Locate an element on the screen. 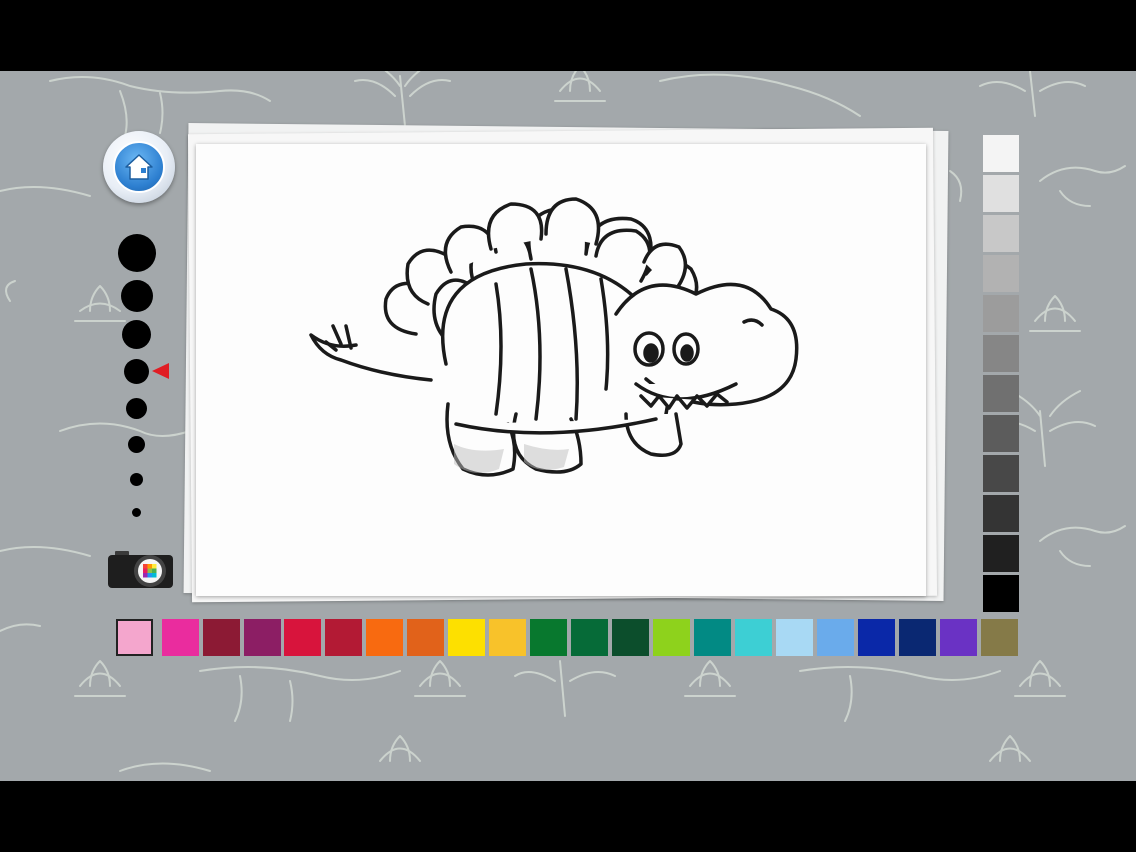  color-swatch-maroon is located at coordinates (221, 637).